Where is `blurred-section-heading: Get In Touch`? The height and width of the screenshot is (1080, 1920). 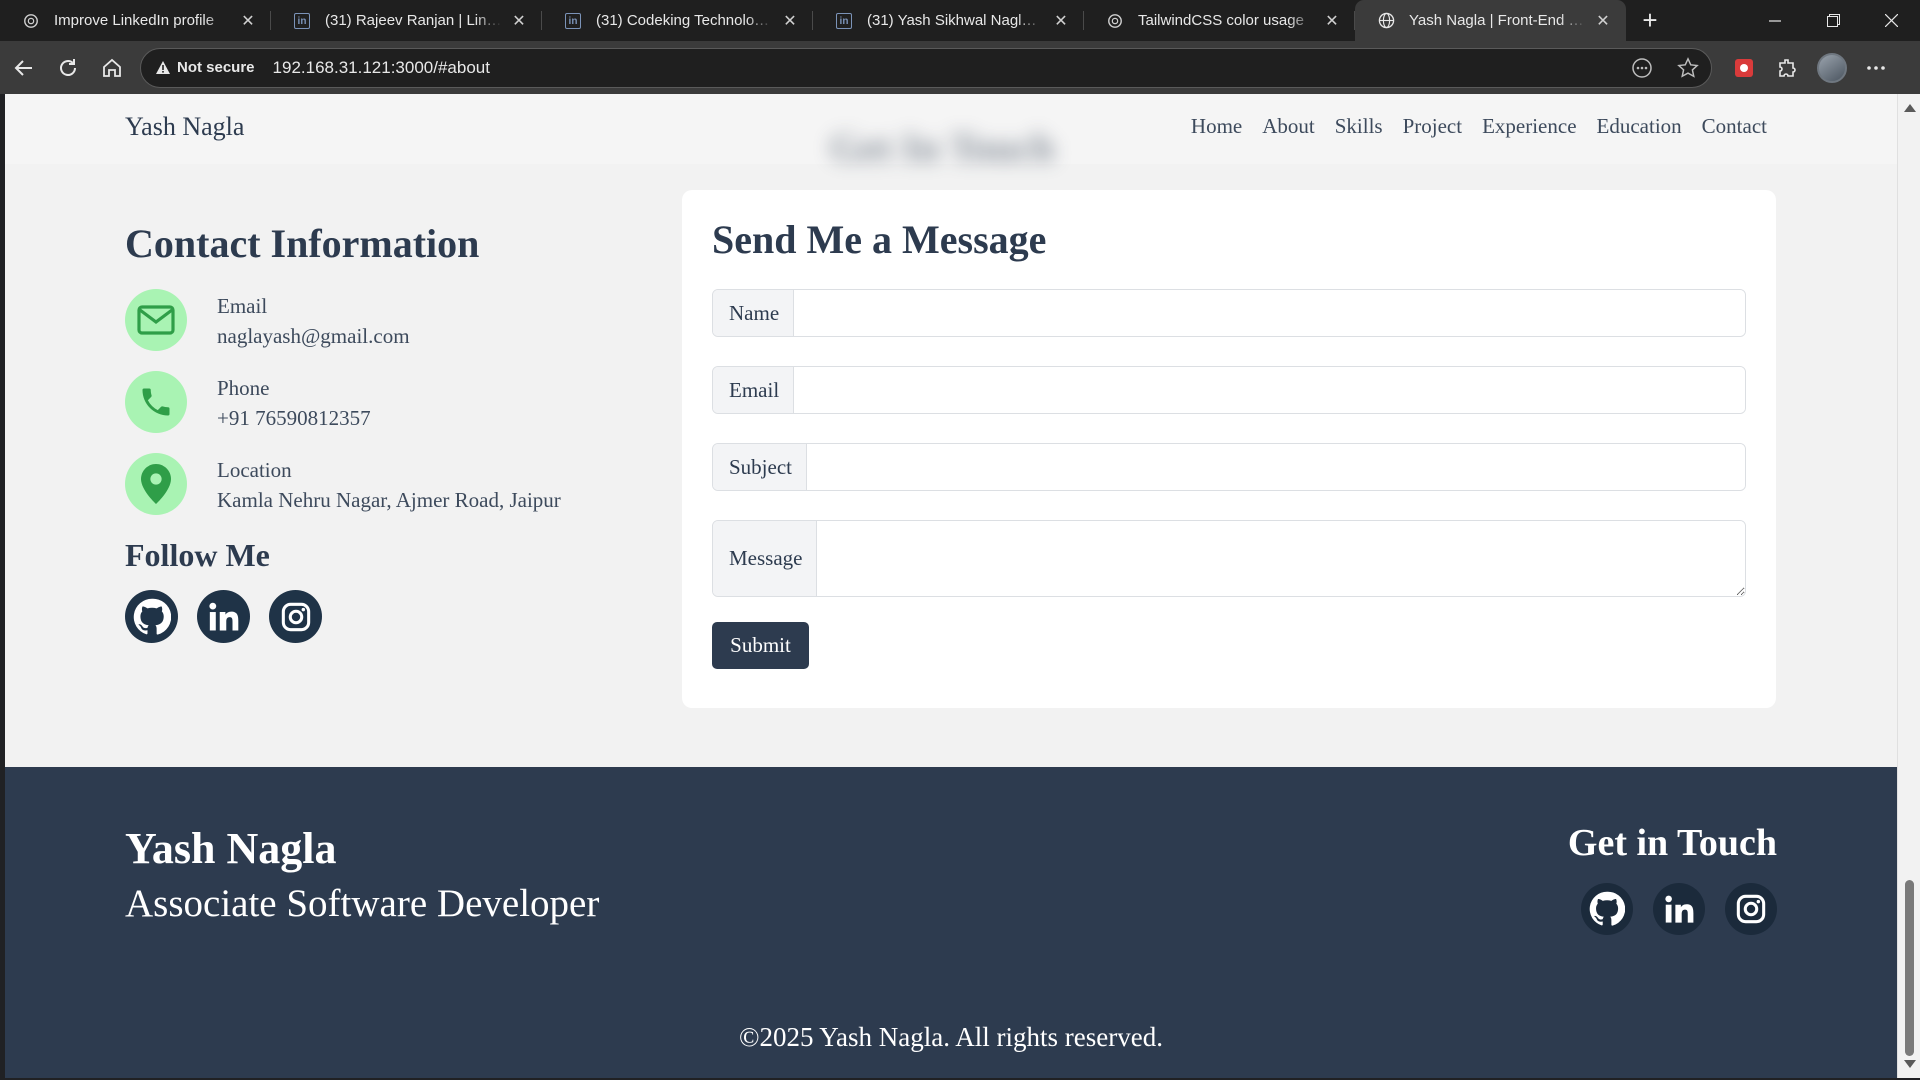
blurred-section-heading: Get In Touch is located at coordinates (942, 147).